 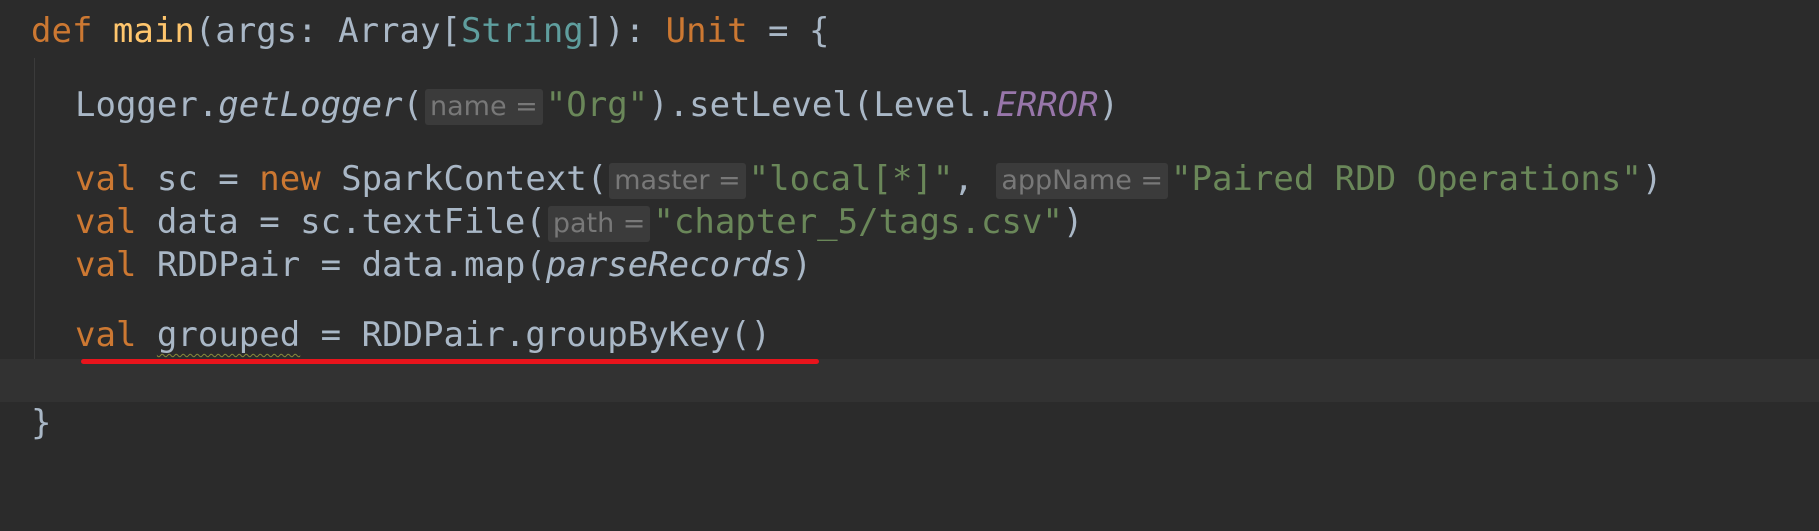 What do you see at coordinates (974, 179) in the screenshot?
I see `comma: ,` at bounding box center [974, 179].